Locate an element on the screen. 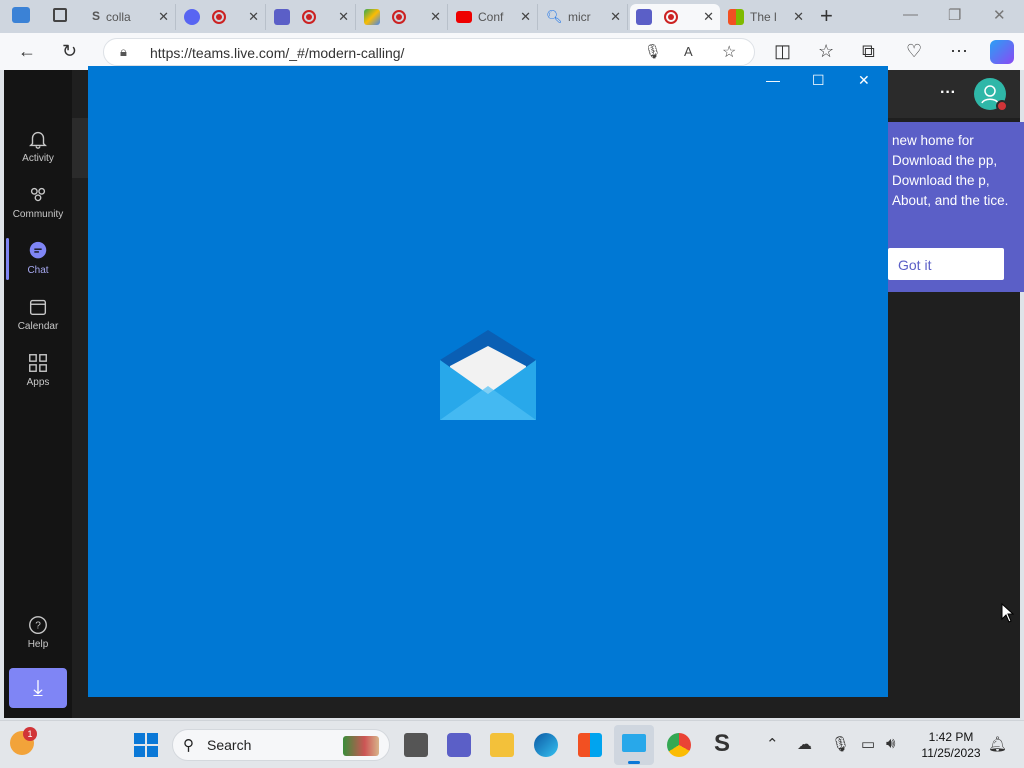  apps-icon is located at coordinates (38, 363).